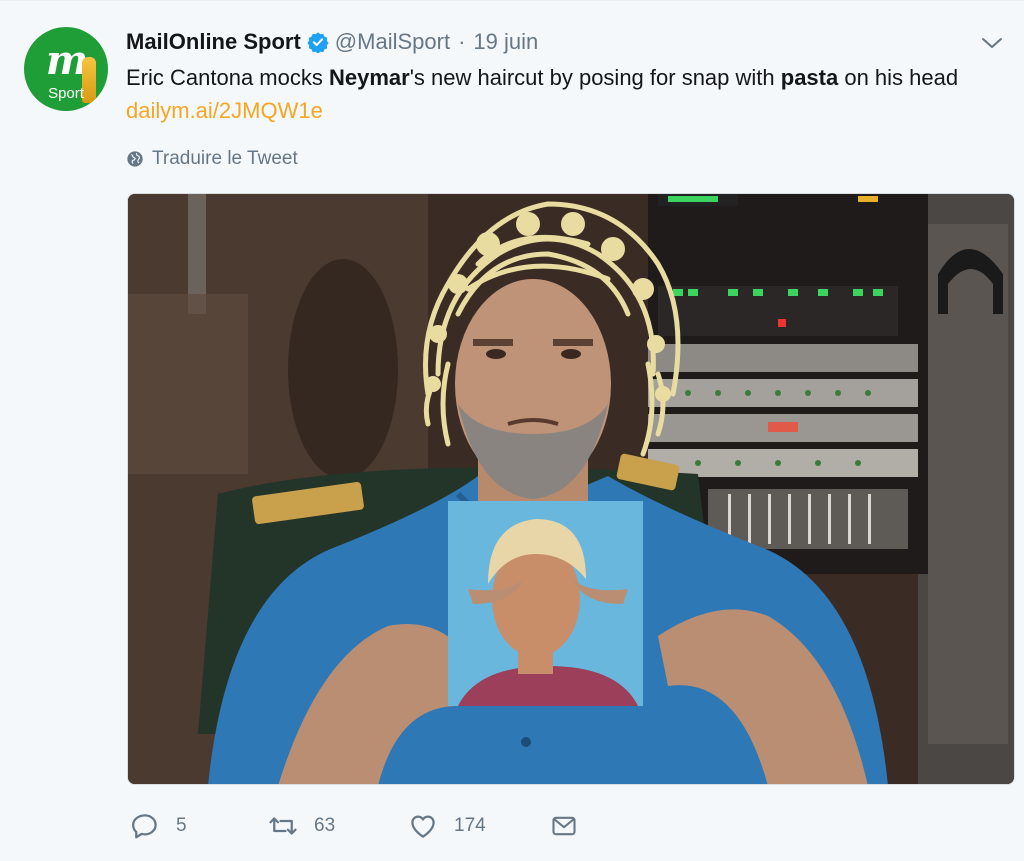 This screenshot has width=1024, height=861. What do you see at coordinates (135, 159) in the screenshot?
I see `globe-icon` at bounding box center [135, 159].